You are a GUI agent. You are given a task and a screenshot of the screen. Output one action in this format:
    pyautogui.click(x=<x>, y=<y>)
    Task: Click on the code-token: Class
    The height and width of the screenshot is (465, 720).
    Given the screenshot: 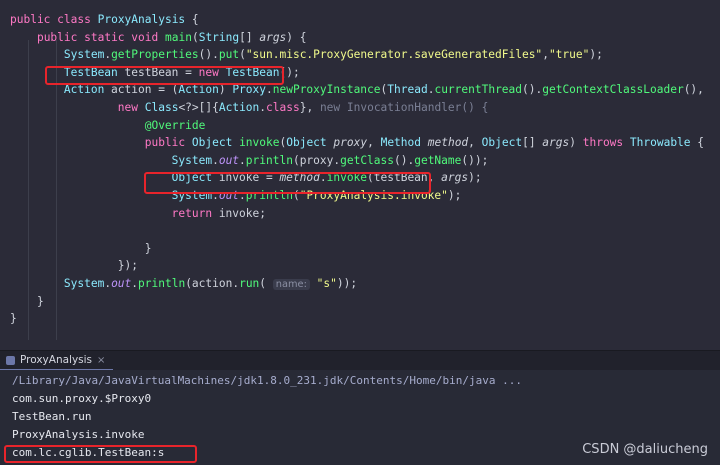 What is the action you would take?
    pyautogui.click(x=161, y=107)
    